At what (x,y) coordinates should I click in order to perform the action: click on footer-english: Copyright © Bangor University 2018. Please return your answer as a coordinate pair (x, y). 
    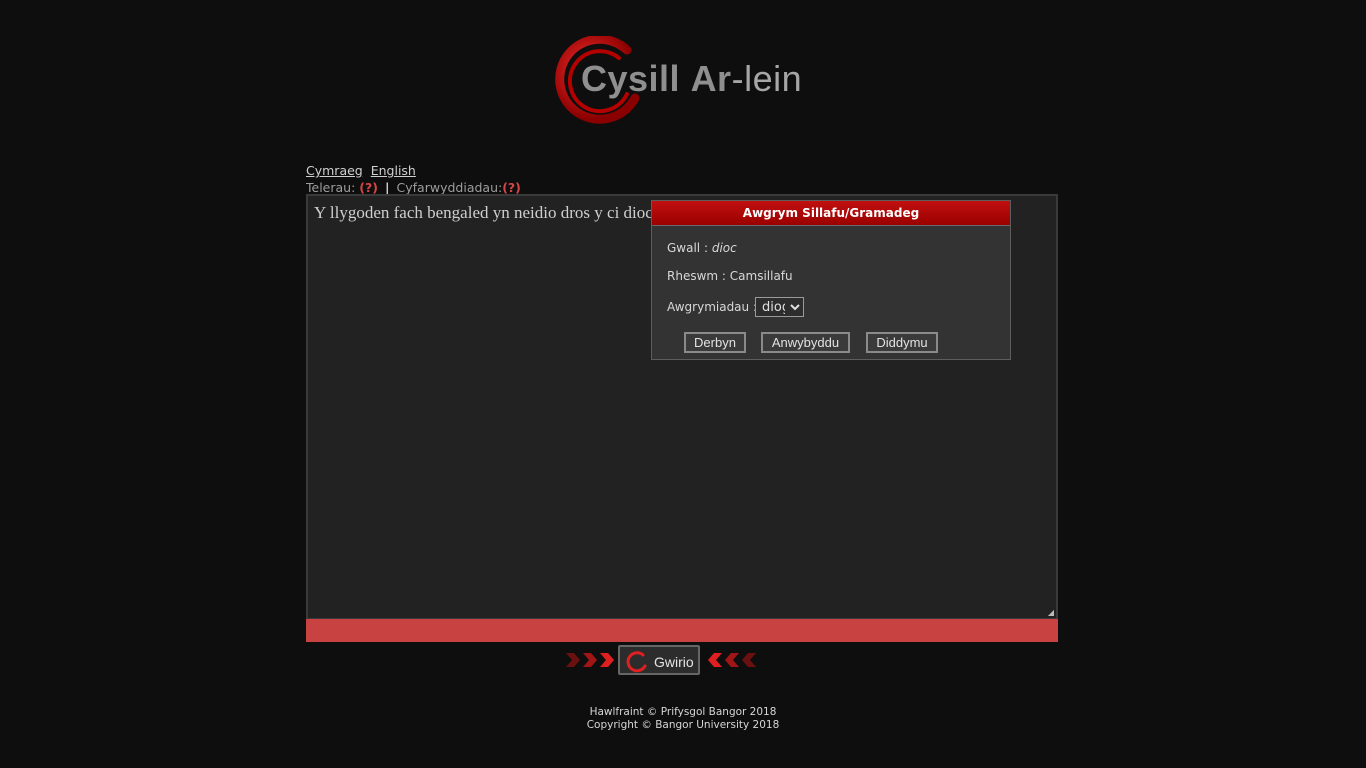
    Looking at the image, I should click on (683, 725).